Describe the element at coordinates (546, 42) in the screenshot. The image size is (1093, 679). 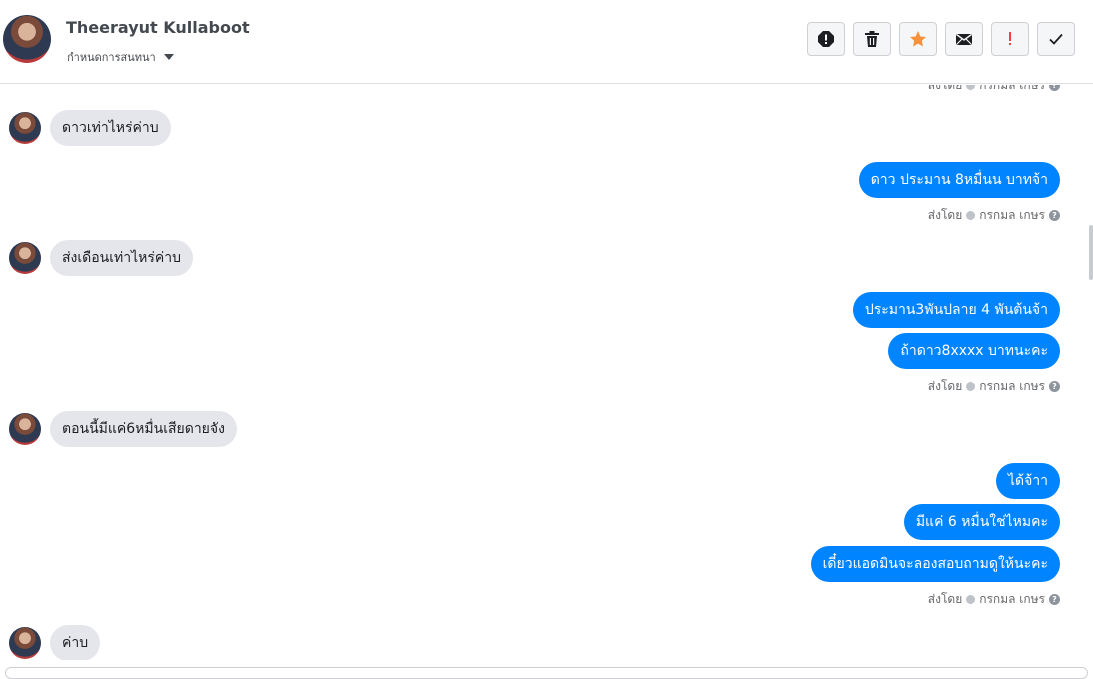
I see `conversation-header: Theerayut Kullaboot กำหนดการสนทนา` at that location.